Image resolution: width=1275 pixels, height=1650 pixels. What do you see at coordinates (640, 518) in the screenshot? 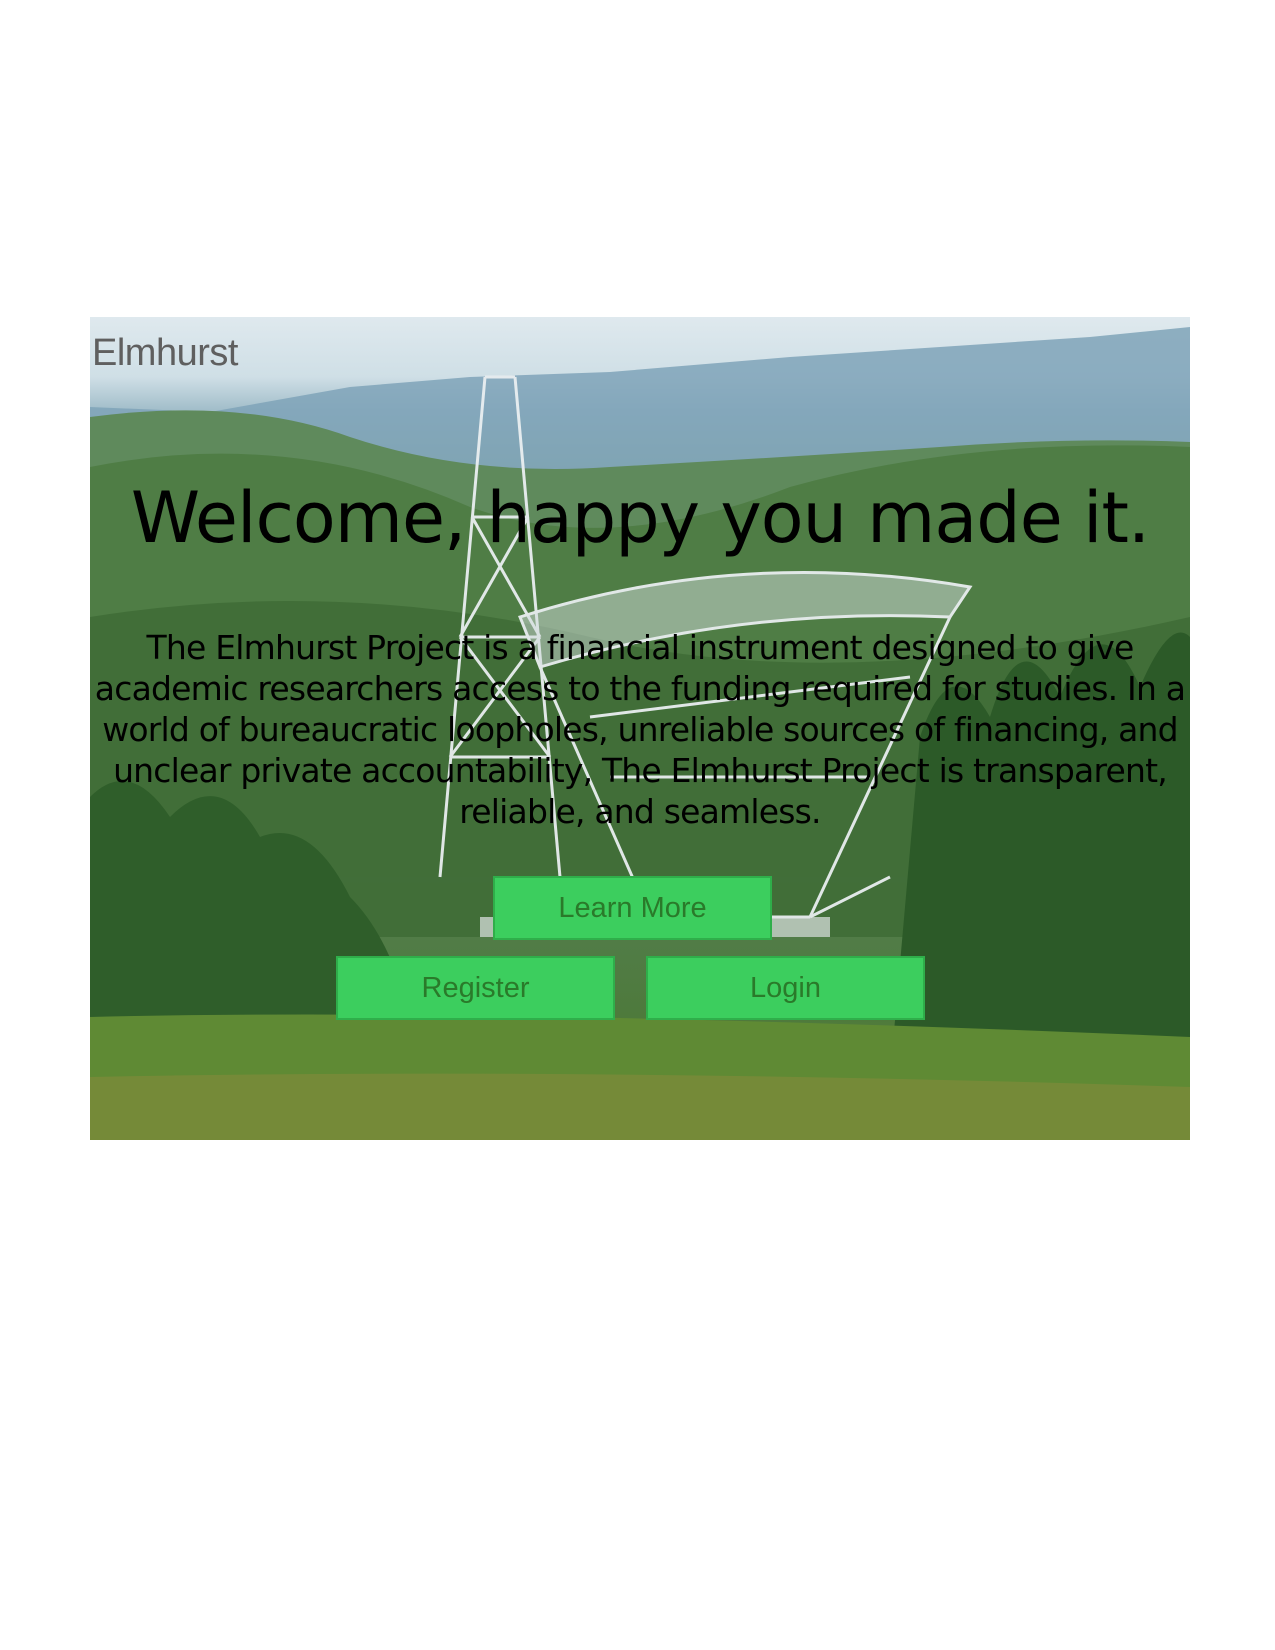
I see `page-title: Welcome, happy you made it.` at bounding box center [640, 518].